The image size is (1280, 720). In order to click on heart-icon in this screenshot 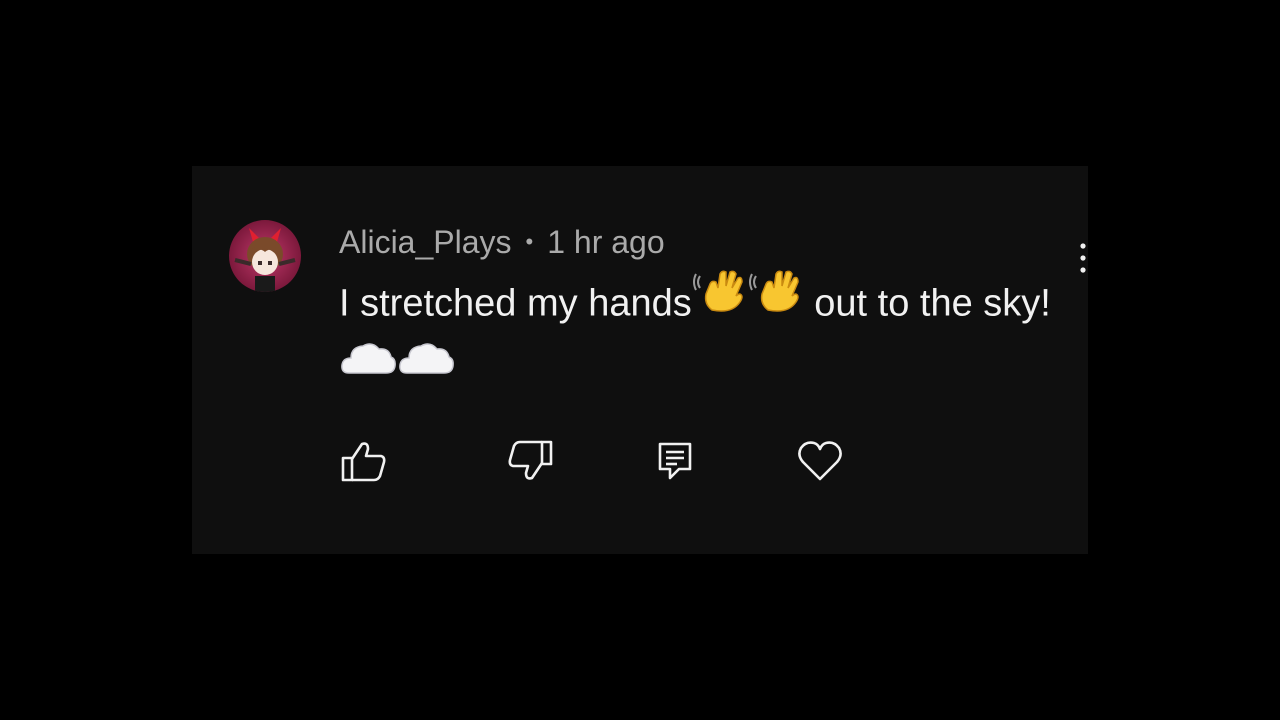, I will do `click(820, 461)`.